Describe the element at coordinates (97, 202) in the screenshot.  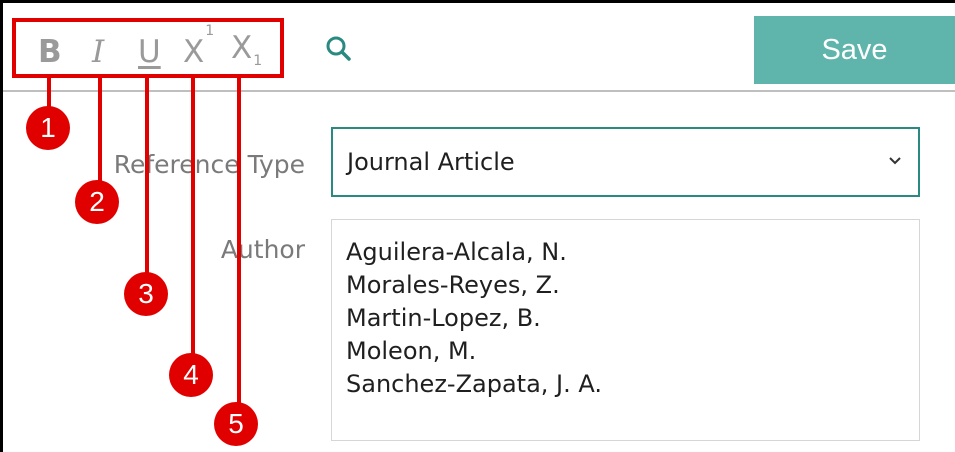
I see `callout-badge-2: 2` at that location.